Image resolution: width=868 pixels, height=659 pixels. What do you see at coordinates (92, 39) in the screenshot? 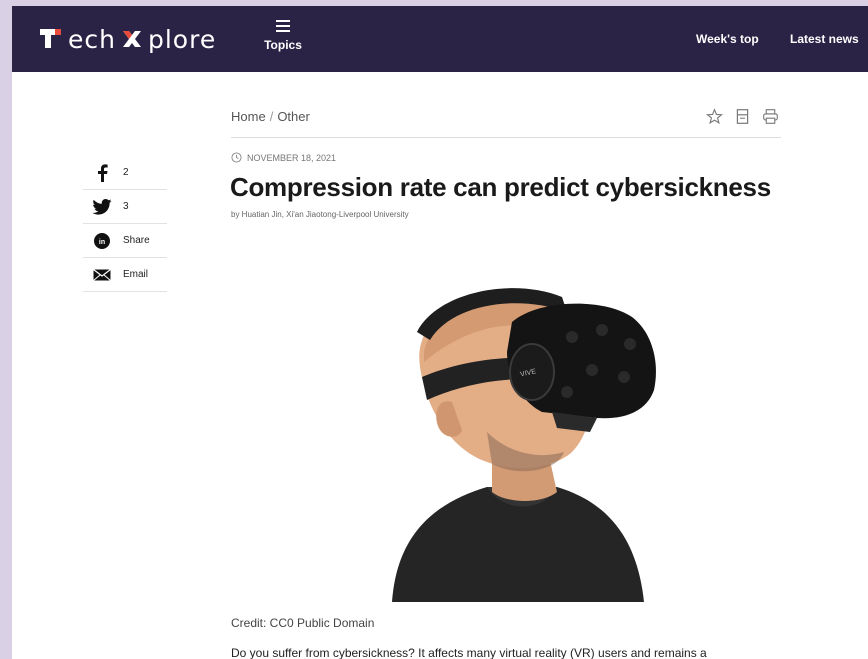
I see `logo-text: ech` at bounding box center [92, 39].